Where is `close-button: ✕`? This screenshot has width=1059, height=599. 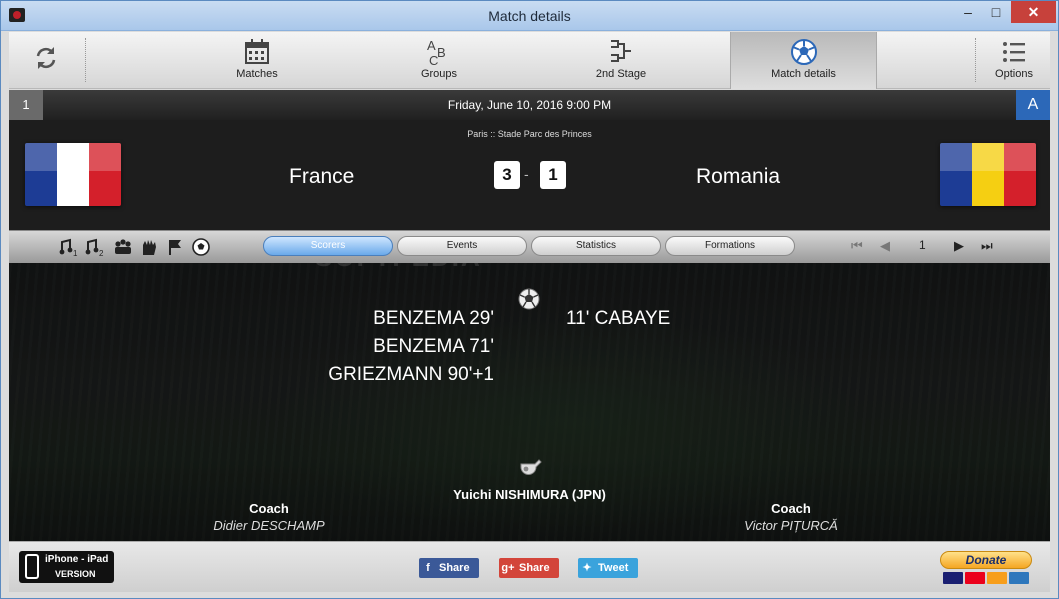 close-button: ✕ is located at coordinates (1033, 12).